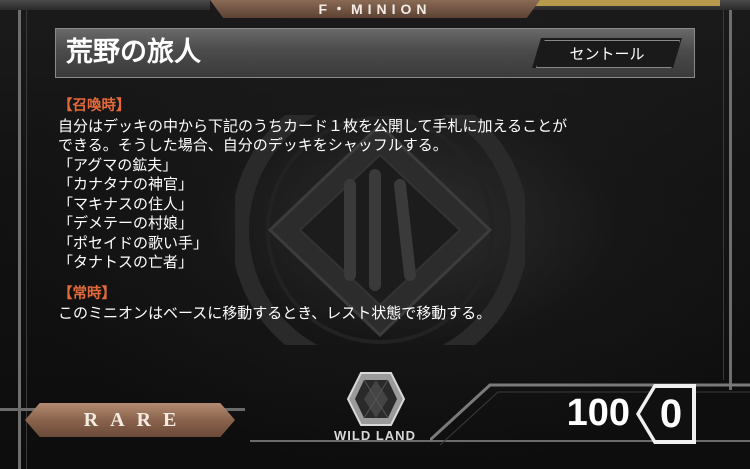  I want to click on ability-line: できる。そうした場合、自分のデッキをシャッフルする。, so click(253, 145).